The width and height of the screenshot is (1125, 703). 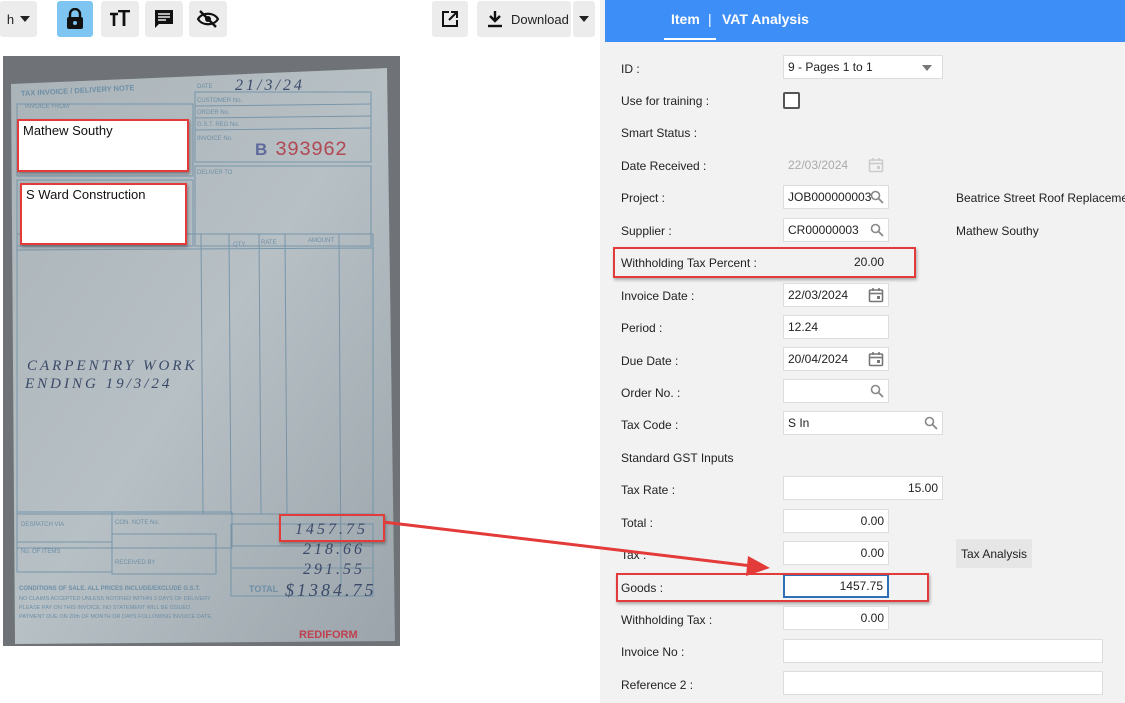 What do you see at coordinates (657, 685) in the screenshot?
I see `reference2-label: Reference 2 :` at bounding box center [657, 685].